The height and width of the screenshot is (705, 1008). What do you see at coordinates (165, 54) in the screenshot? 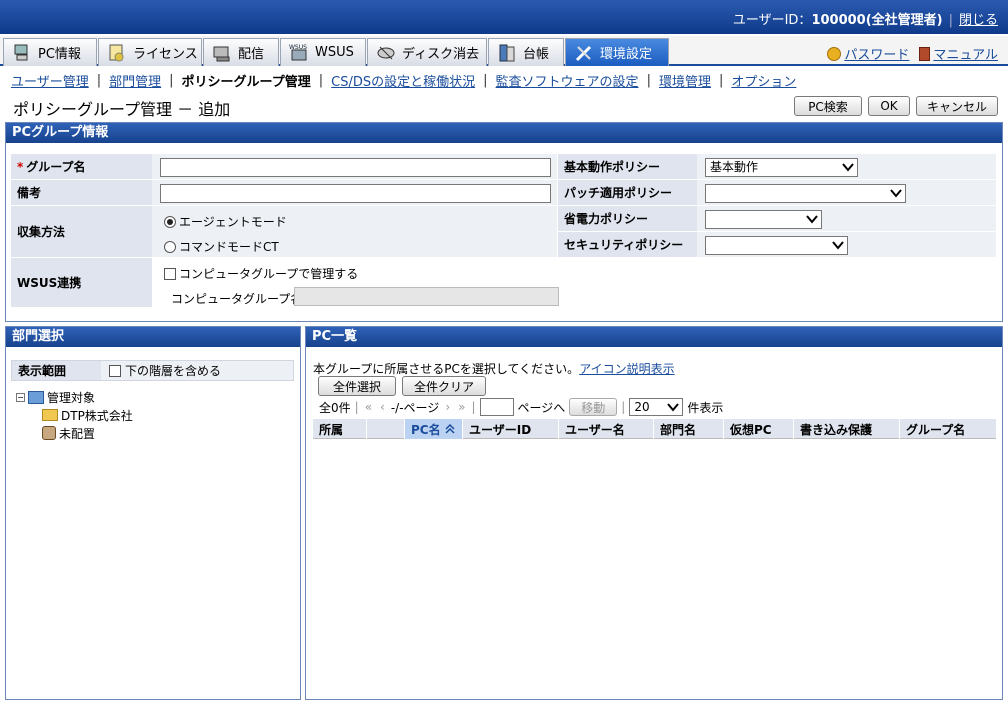
I see `tab-label: ライセンス` at bounding box center [165, 54].